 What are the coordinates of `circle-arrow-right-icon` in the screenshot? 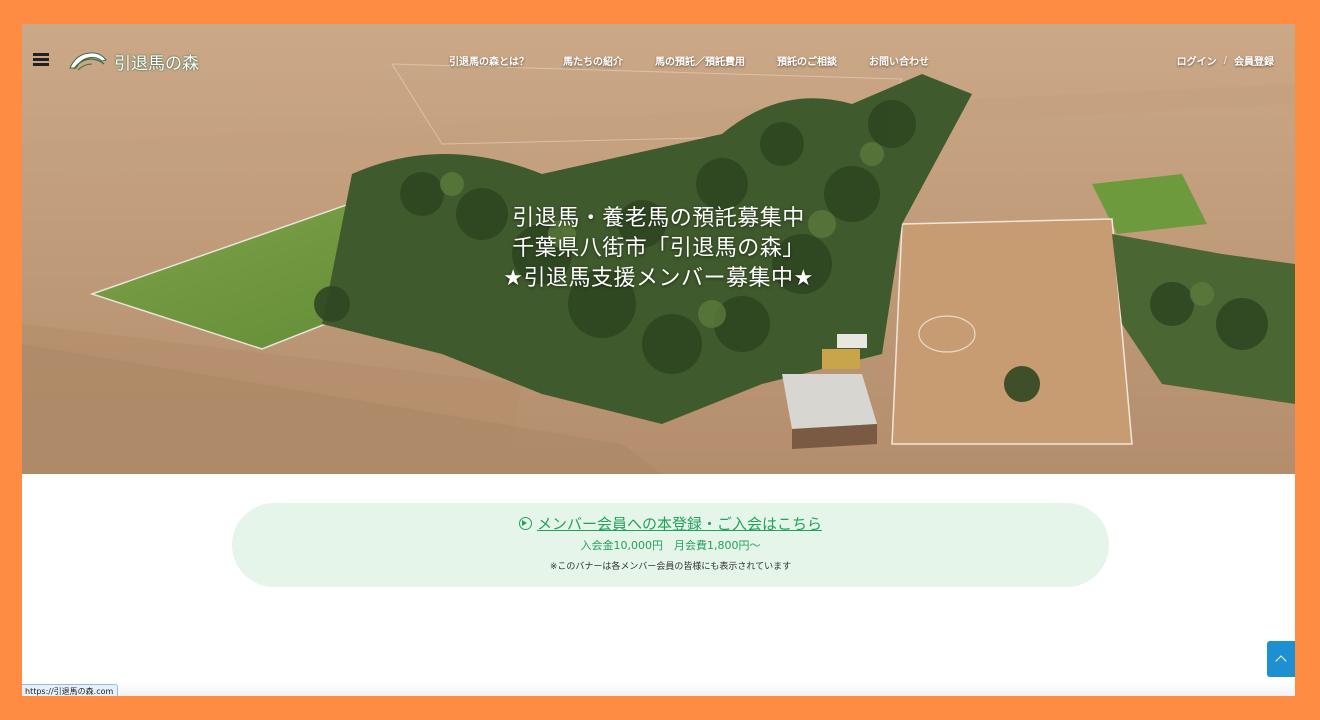 It's located at (525, 523).